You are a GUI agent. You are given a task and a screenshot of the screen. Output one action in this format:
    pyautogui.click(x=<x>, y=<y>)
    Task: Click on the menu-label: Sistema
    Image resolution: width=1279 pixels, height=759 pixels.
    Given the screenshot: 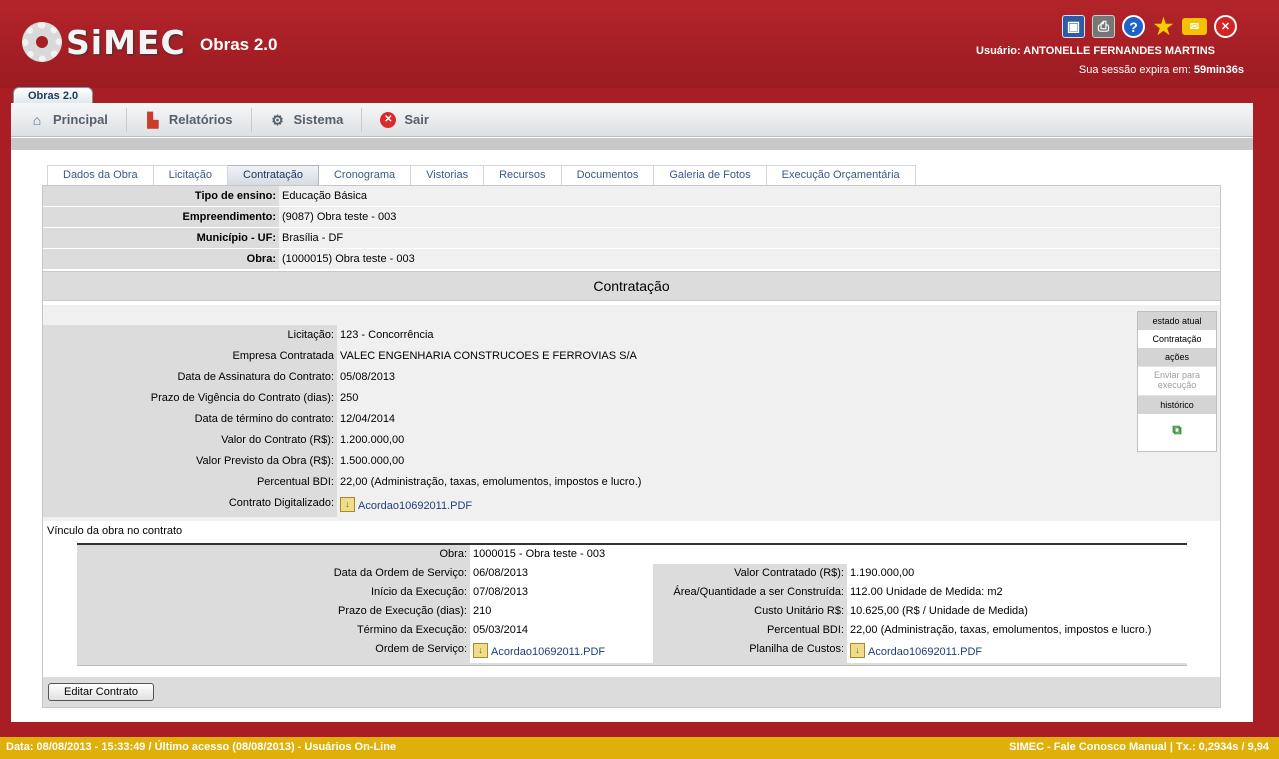 What is the action you would take?
    pyautogui.click(x=318, y=119)
    